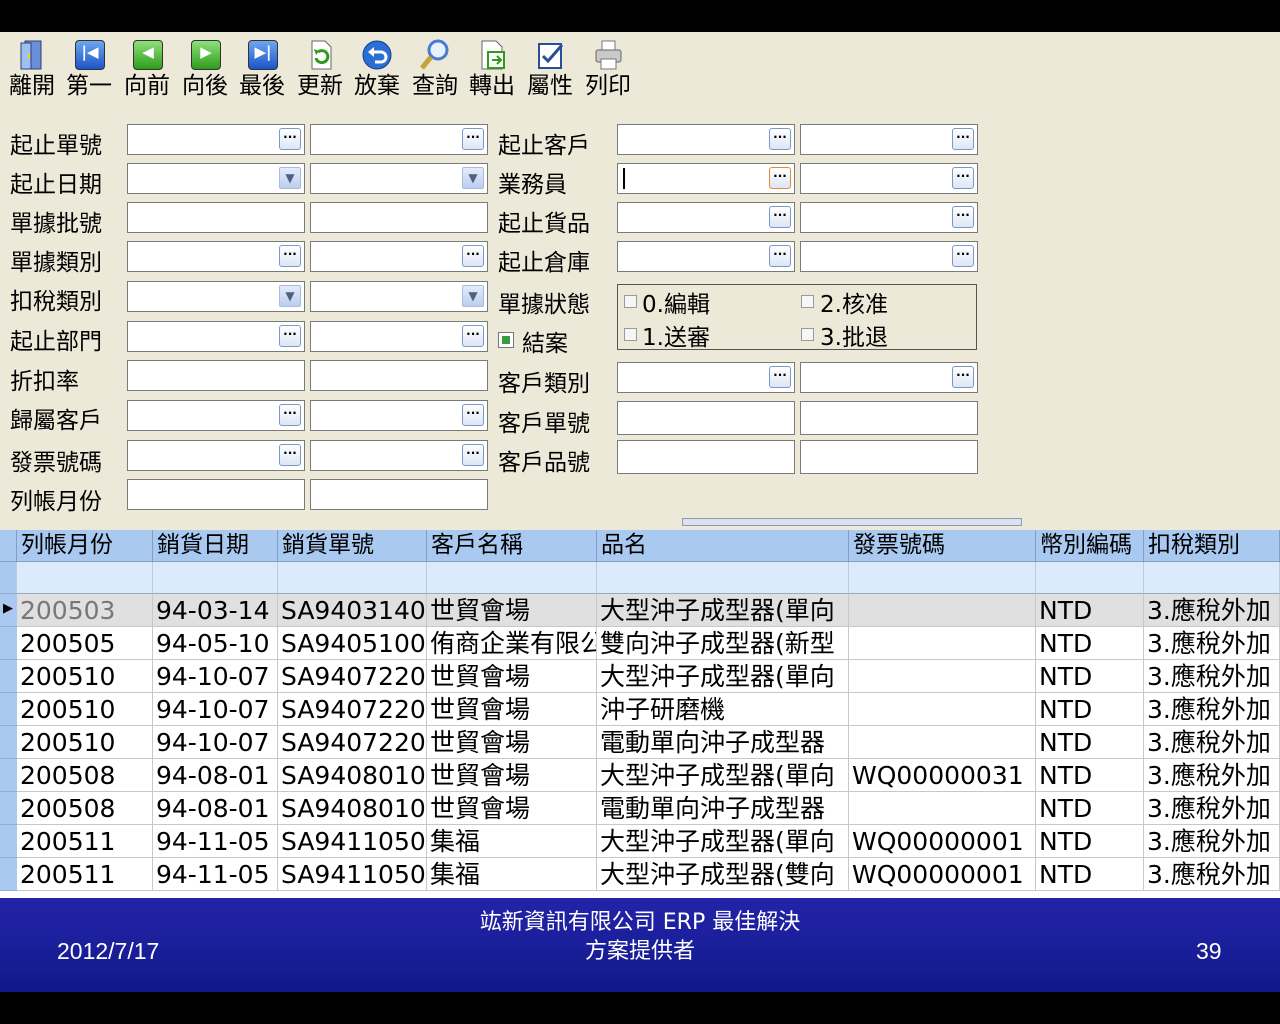  I want to click on order-no-to-field: ···, so click(399, 139).